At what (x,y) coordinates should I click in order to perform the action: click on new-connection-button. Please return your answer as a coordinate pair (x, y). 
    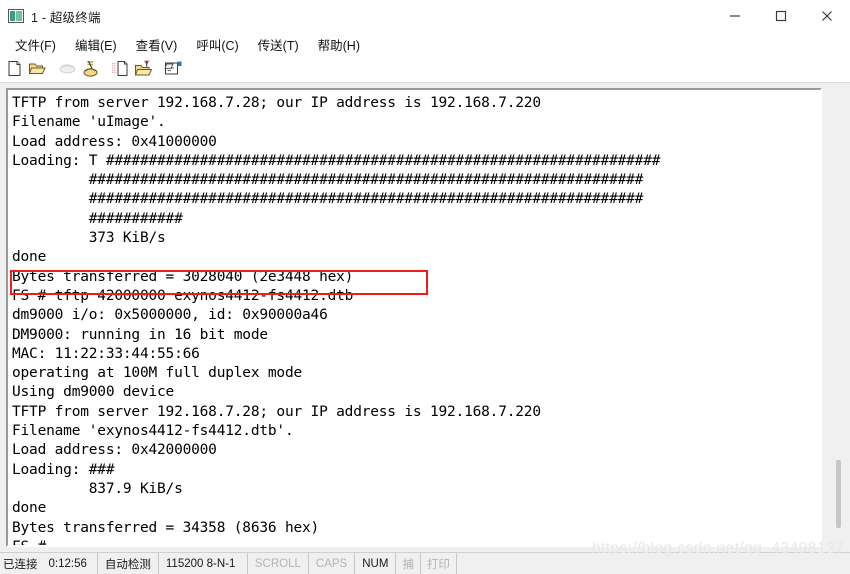
    Looking at the image, I should click on (14, 68).